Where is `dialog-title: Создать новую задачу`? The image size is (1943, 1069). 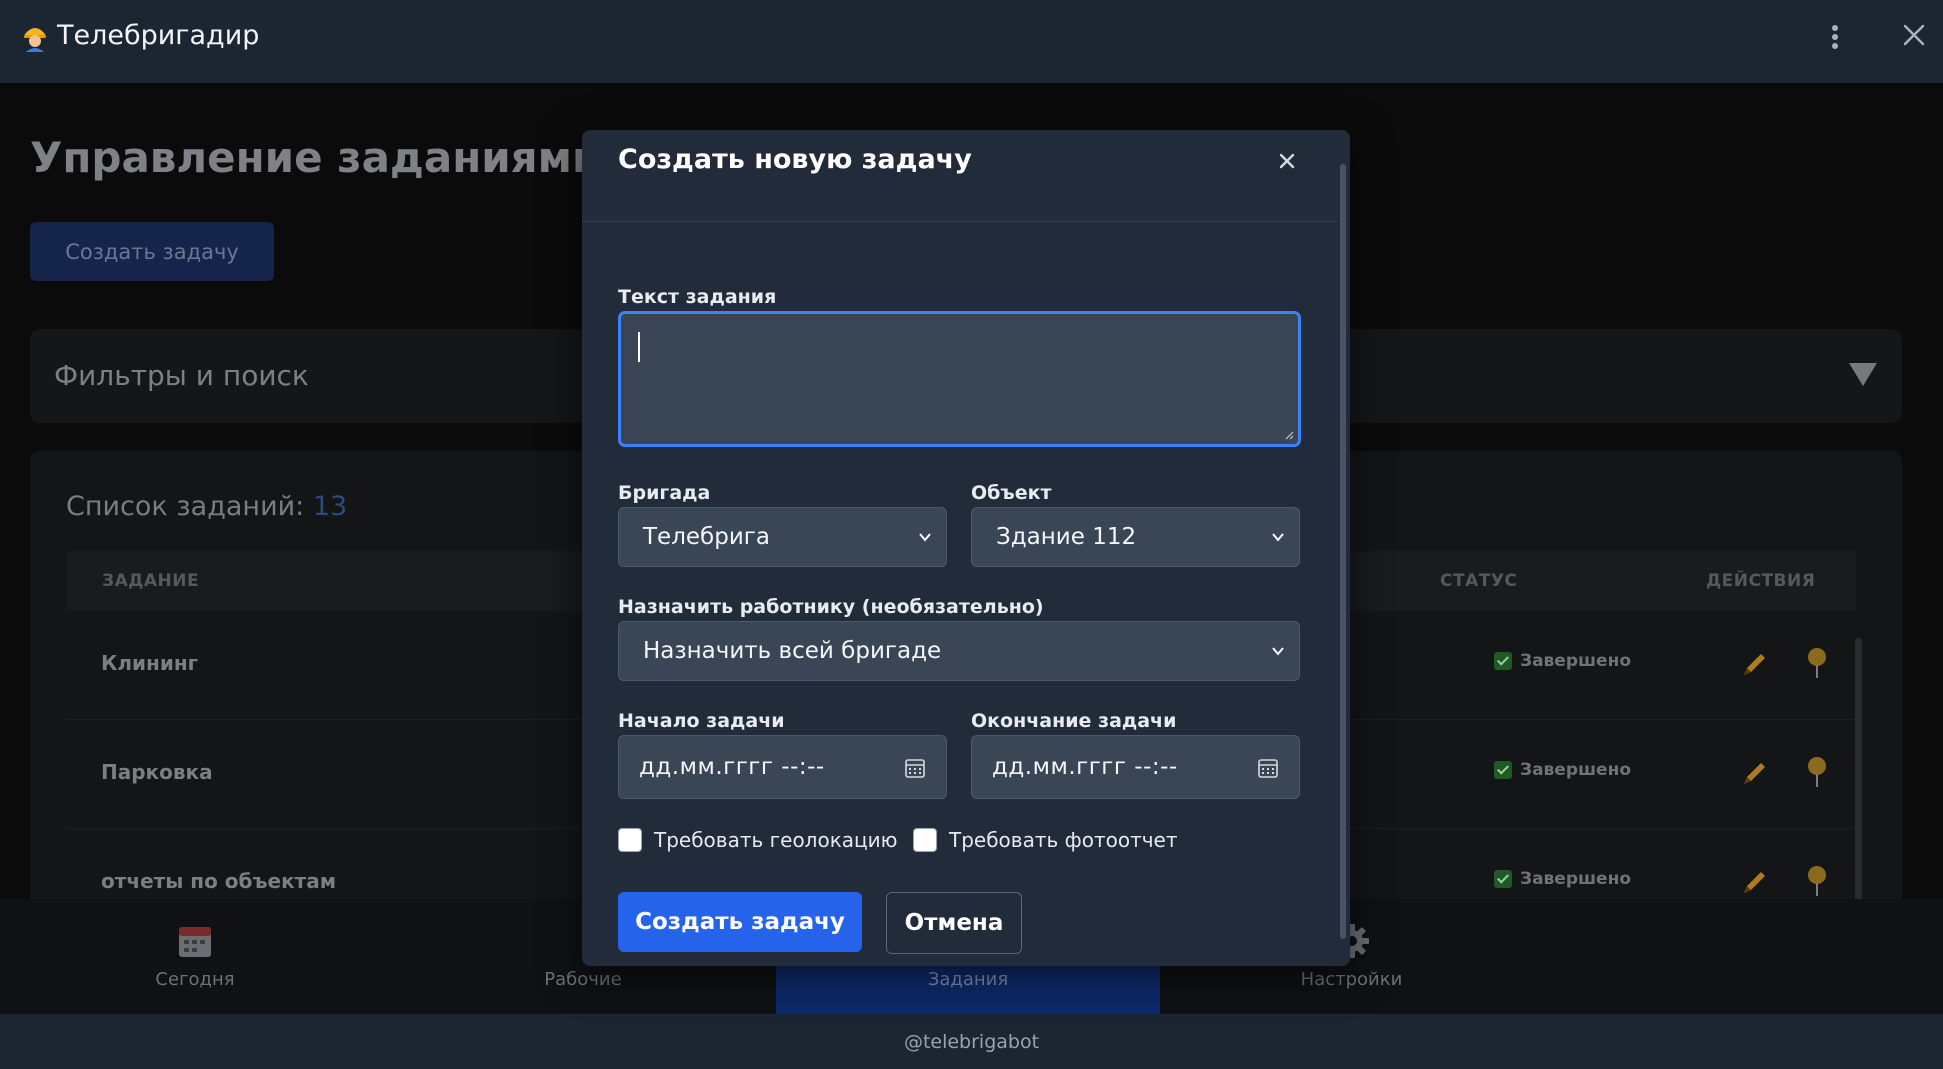 dialog-title: Создать новую задачу is located at coordinates (795, 159).